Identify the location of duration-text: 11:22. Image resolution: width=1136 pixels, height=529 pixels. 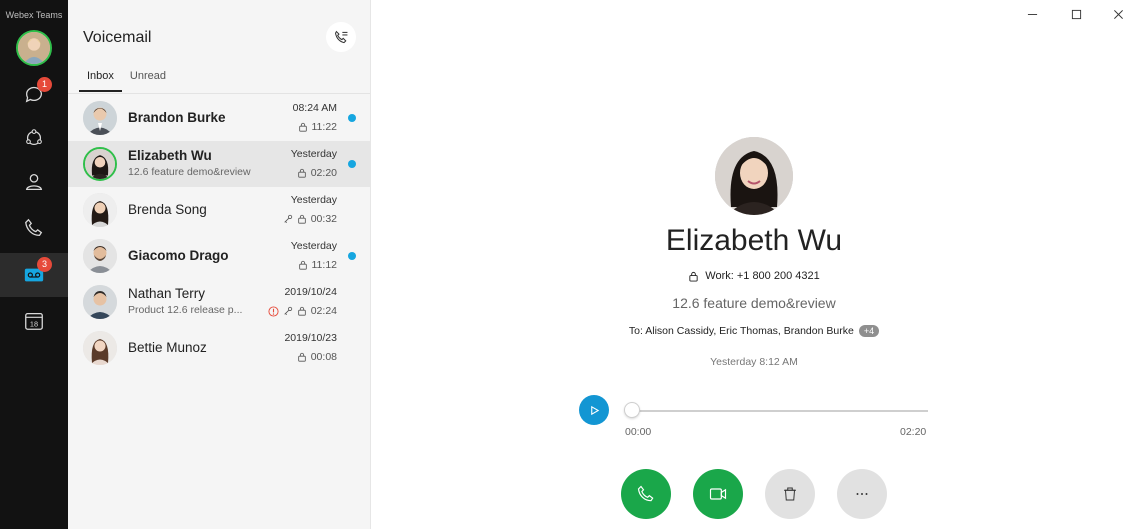
(324, 127).